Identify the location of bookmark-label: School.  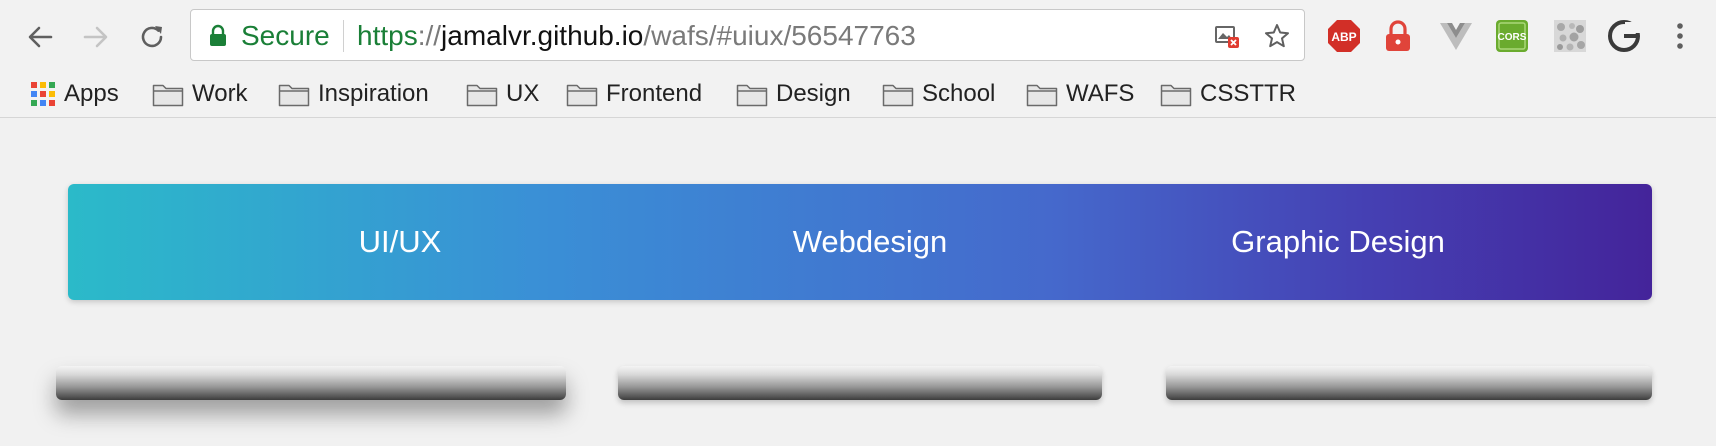
(959, 93).